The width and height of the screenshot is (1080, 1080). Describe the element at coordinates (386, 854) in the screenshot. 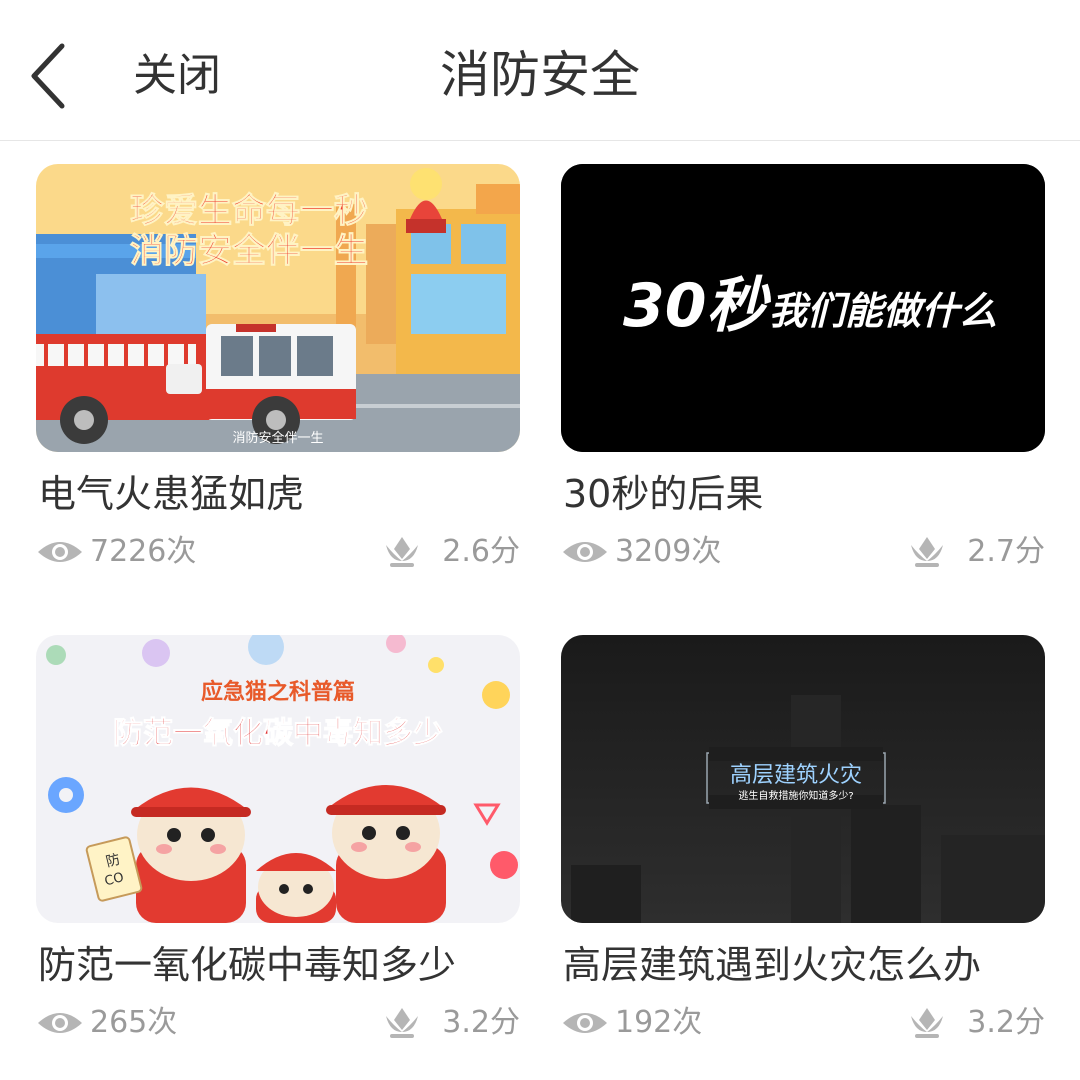

I see `cat-right` at that location.